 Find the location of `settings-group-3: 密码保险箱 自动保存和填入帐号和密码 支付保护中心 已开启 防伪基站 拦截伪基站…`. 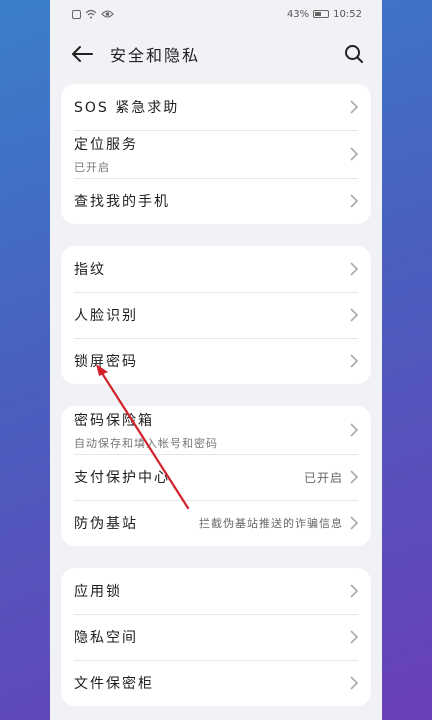

settings-group-3: 密码保险箱 自动保存和填入帐号和密码 支付保护中心 已开启 防伪基站 拦截伪基站… is located at coordinates (216, 476).